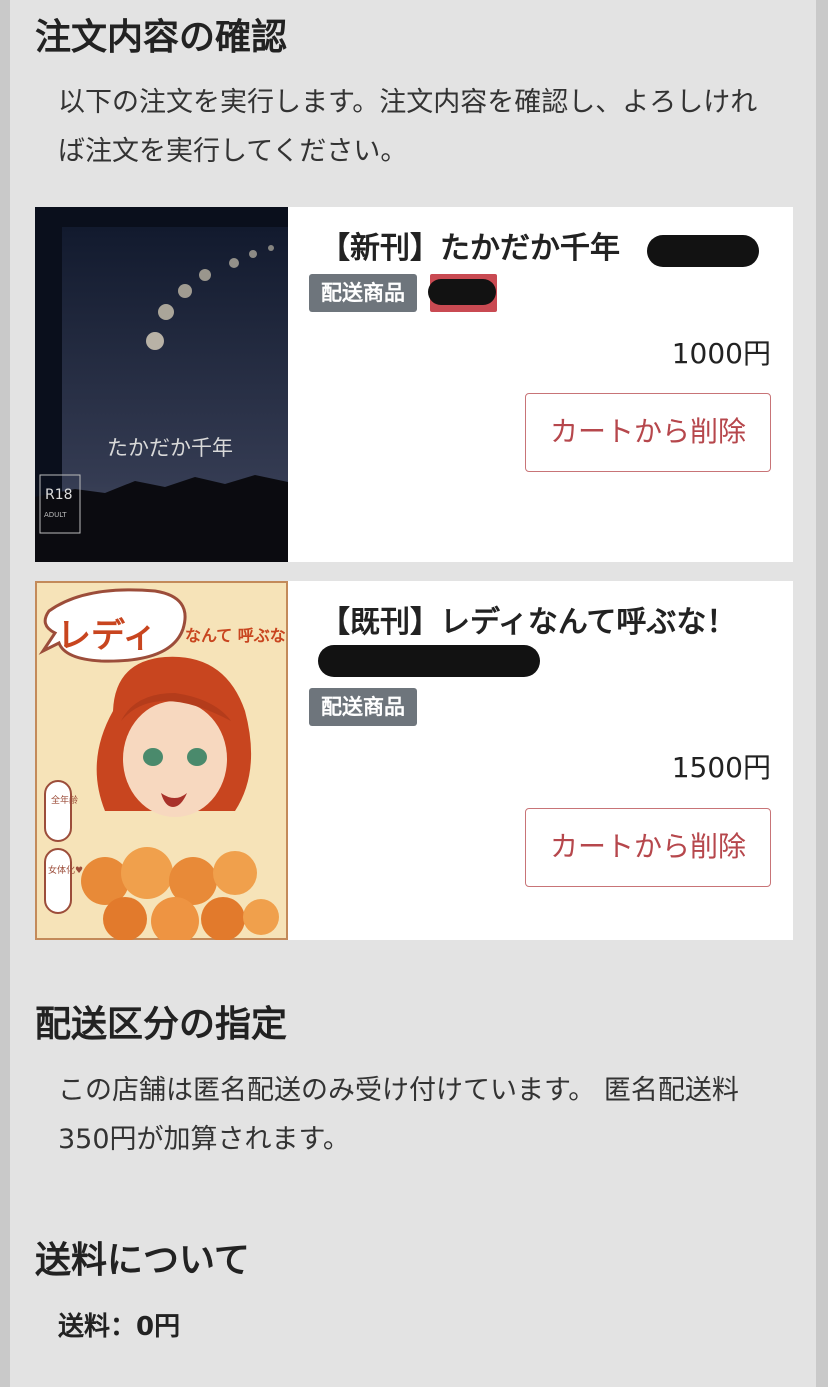 This screenshot has height=1387, width=828. What do you see at coordinates (363, 707) in the screenshot?
I see `item-2-shipping-badge: 配送商品` at bounding box center [363, 707].